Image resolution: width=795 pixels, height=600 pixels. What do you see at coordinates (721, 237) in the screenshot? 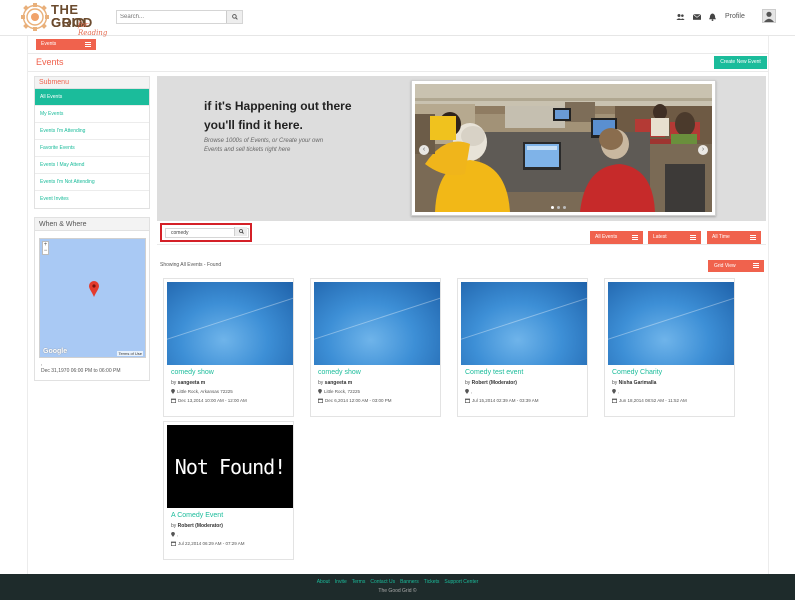
I see `filter-time-label: All Time` at bounding box center [721, 237].